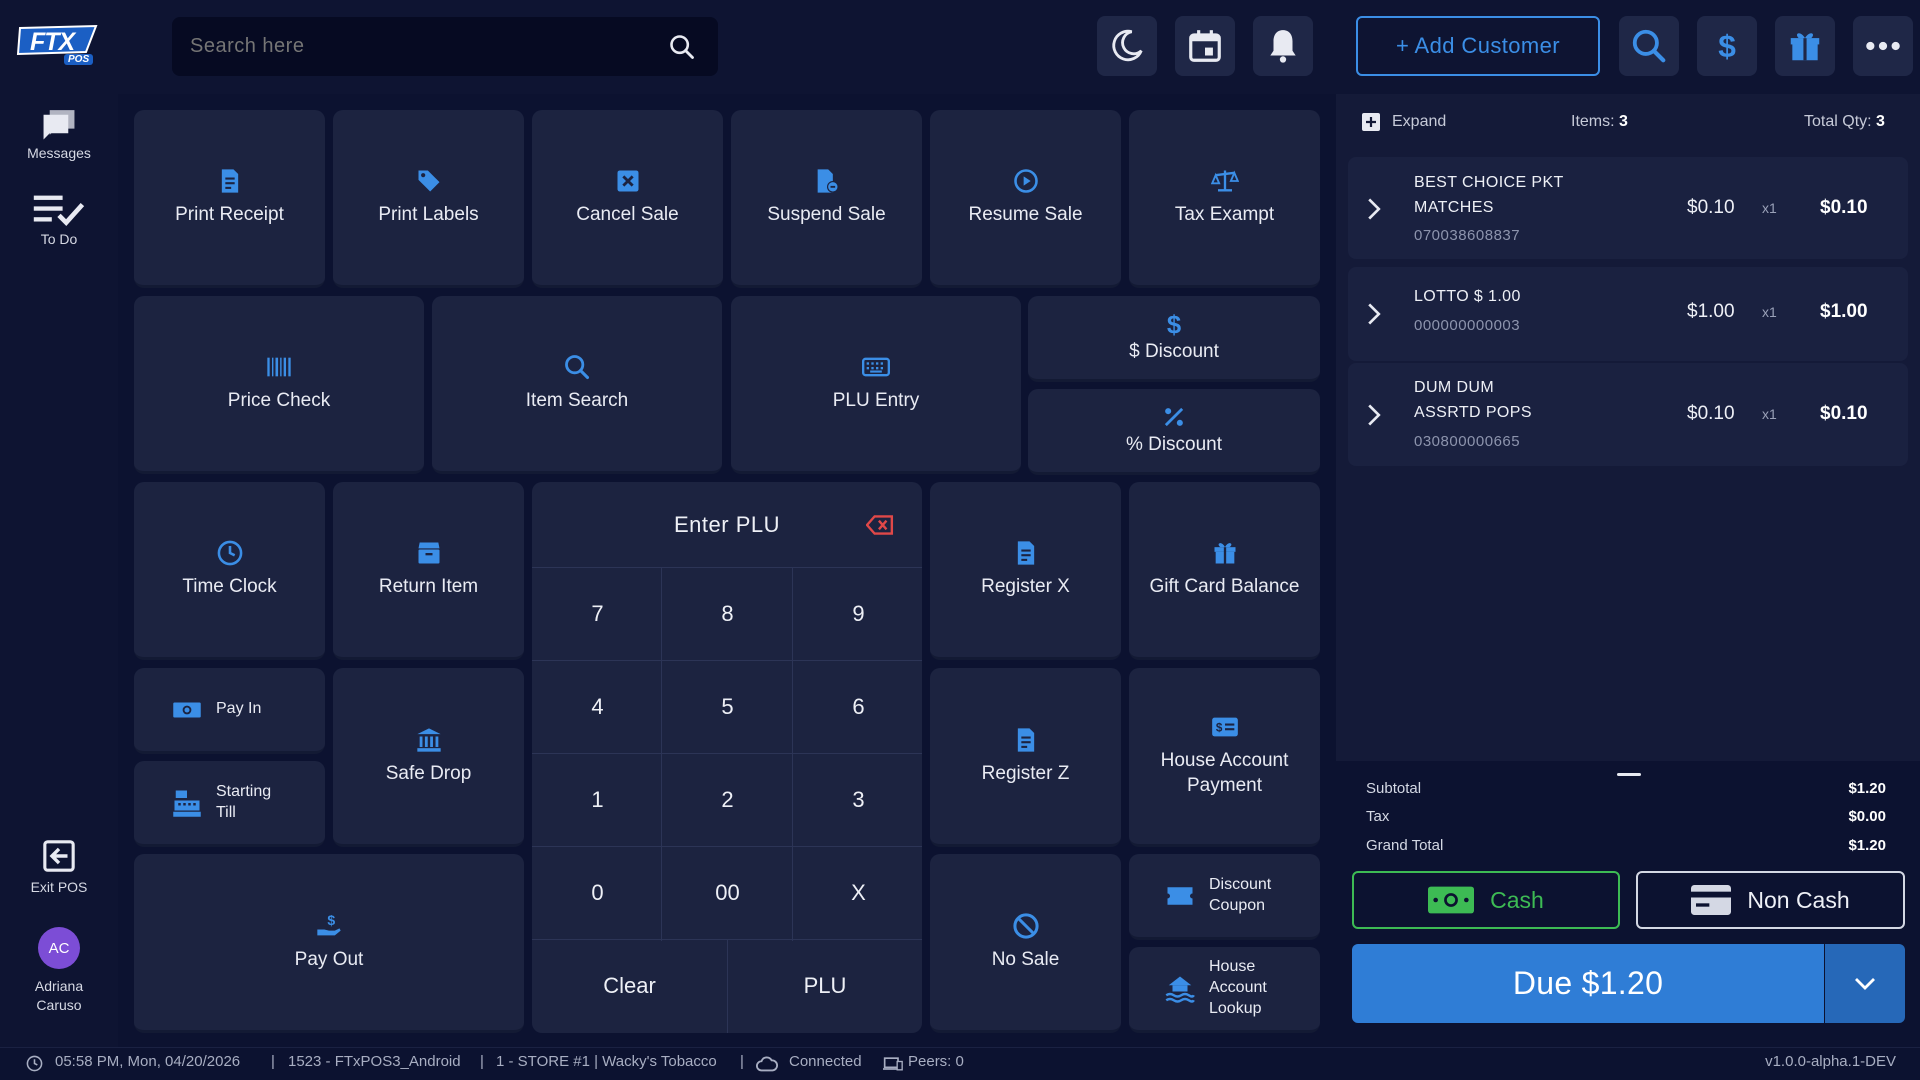 This screenshot has height=1080, width=1920. Describe the element at coordinates (1224, 587) in the screenshot. I see `gift-card-balance-label: Gift Card Balance` at that location.